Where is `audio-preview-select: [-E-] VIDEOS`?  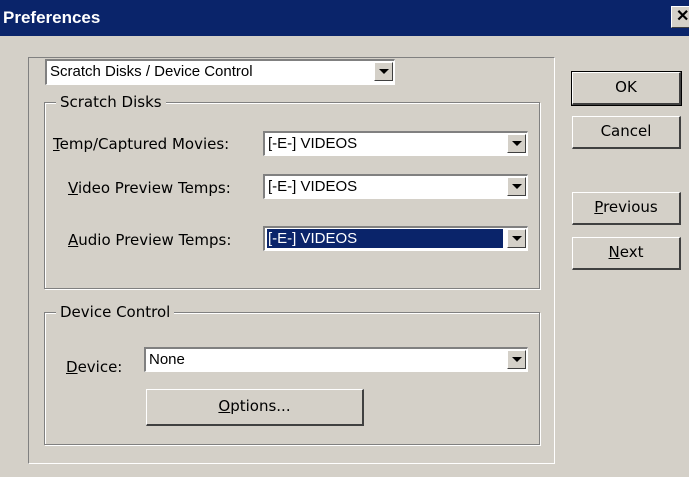
audio-preview-select: [-E-] VIDEOS is located at coordinates (395, 238).